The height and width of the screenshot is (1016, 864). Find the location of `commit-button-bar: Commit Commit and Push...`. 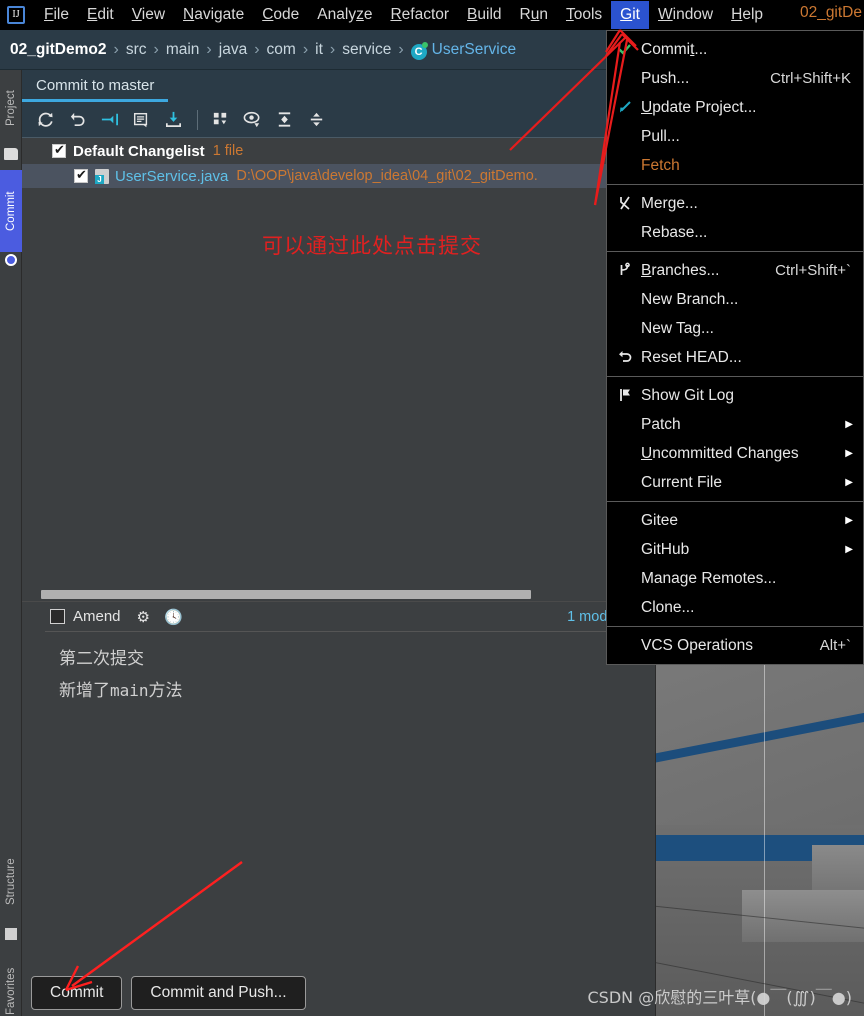

commit-button-bar: Commit Commit and Push... is located at coordinates (164, 993).